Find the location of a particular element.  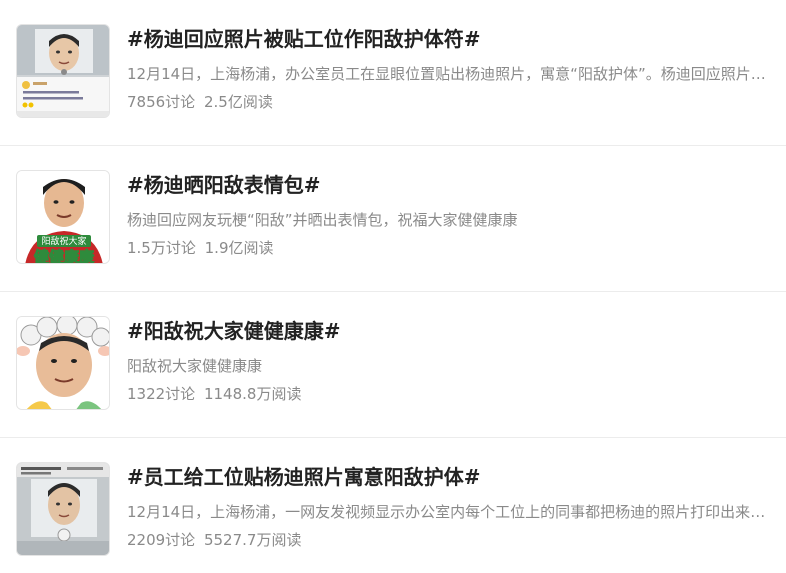

read-count: 5527.7万阅读 is located at coordinates (252, 540).